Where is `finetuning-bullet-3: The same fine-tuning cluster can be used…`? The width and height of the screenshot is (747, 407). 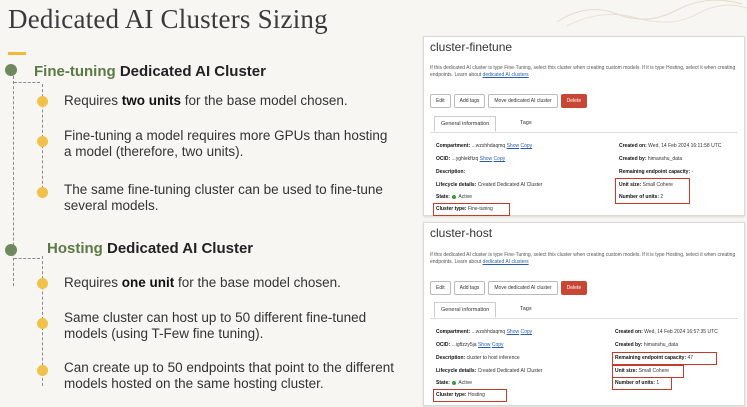 finetuning-bullet-3: The same fine-tuning cluster can be used… is located at coordinates (223, 197).